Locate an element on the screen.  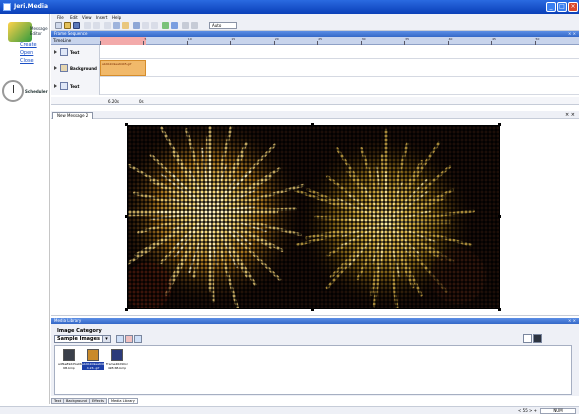
media-item-label: ab4b1b9ea6405 4.26 .gif is located at coordinates (94, 366).